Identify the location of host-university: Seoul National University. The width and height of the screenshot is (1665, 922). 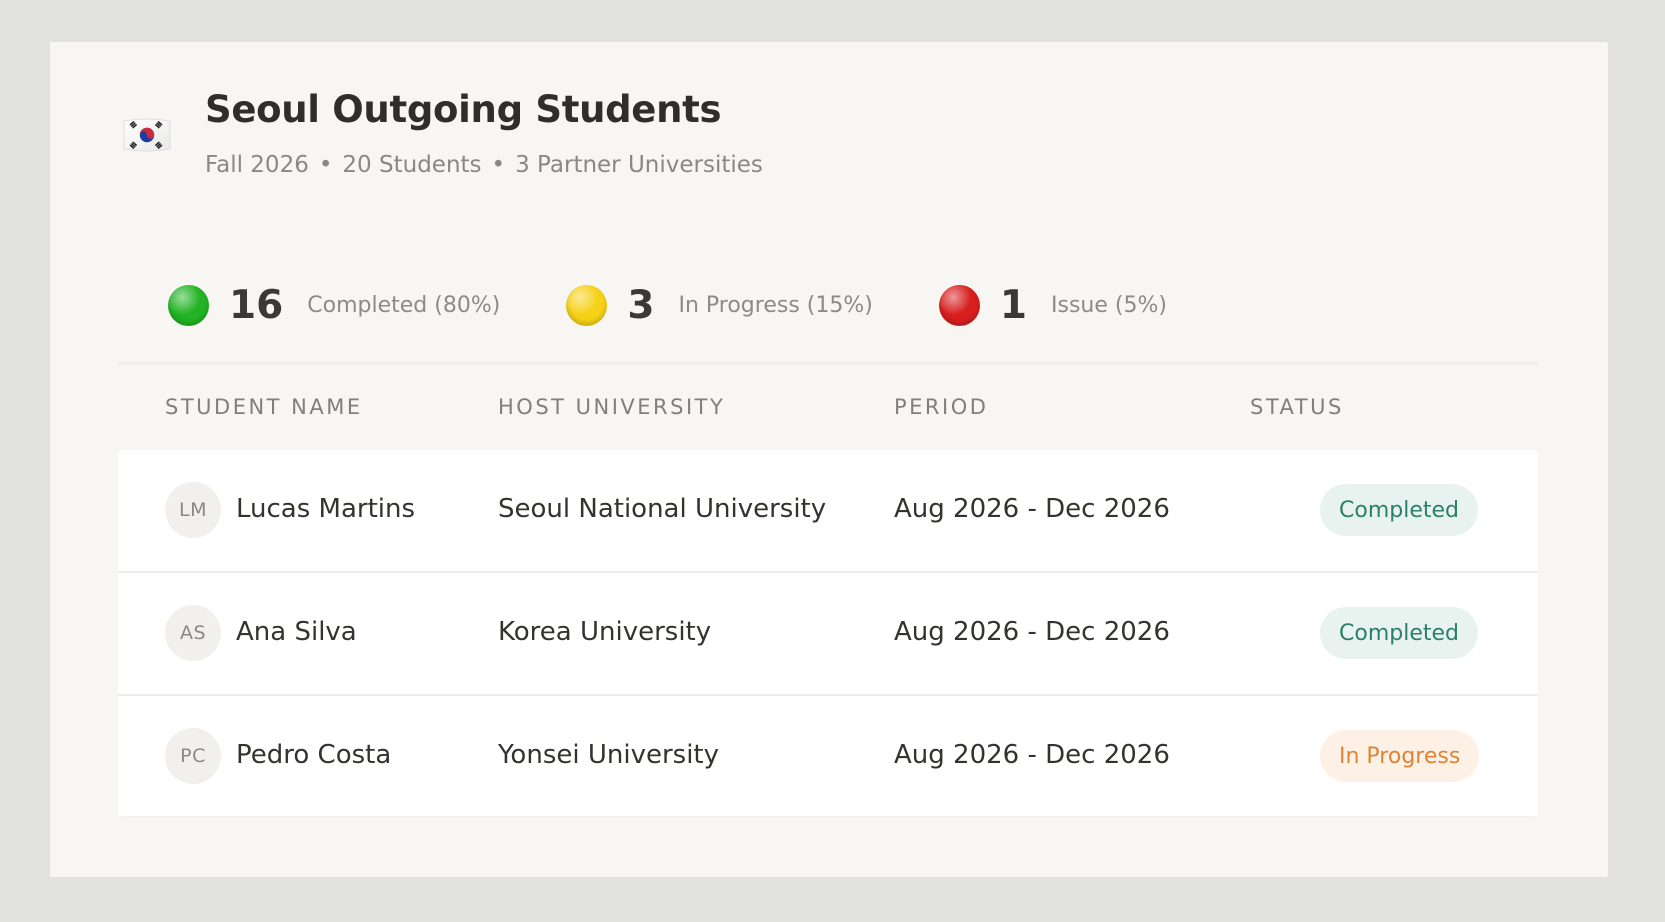
(662, 509).